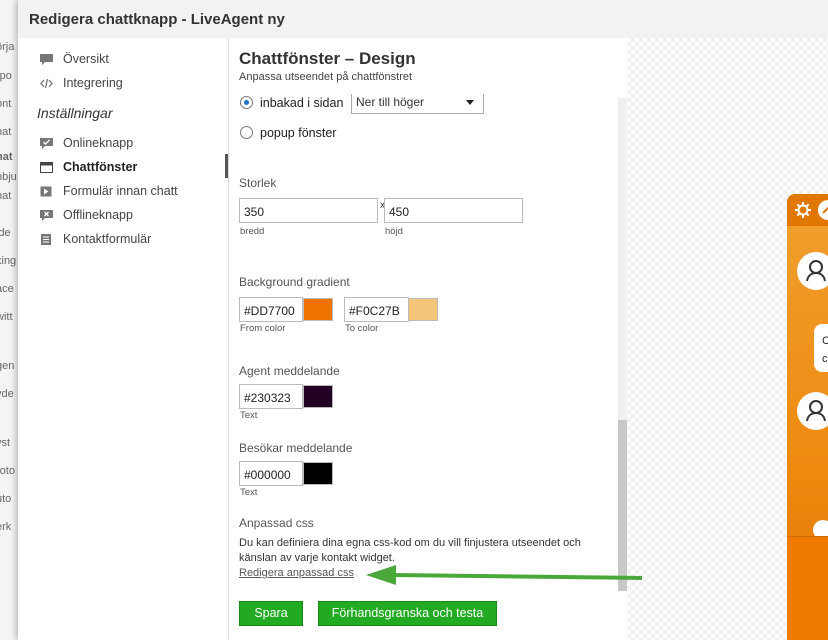 The width and height of the screenshot is (828, 640). What do you see at coordinates (271, 309) in the screenshot?
I see `from-color-input: #DD7700` at bounding box center [271, 309].